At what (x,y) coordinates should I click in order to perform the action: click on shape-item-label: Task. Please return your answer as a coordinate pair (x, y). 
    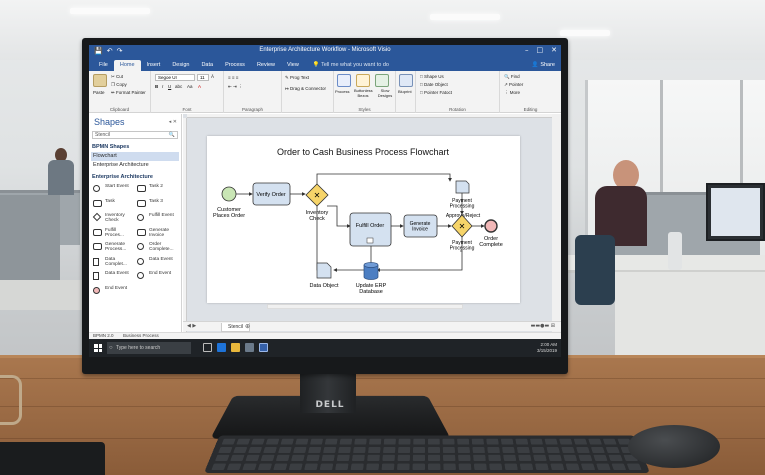
    Looking at the image, I should click on (120, 201).